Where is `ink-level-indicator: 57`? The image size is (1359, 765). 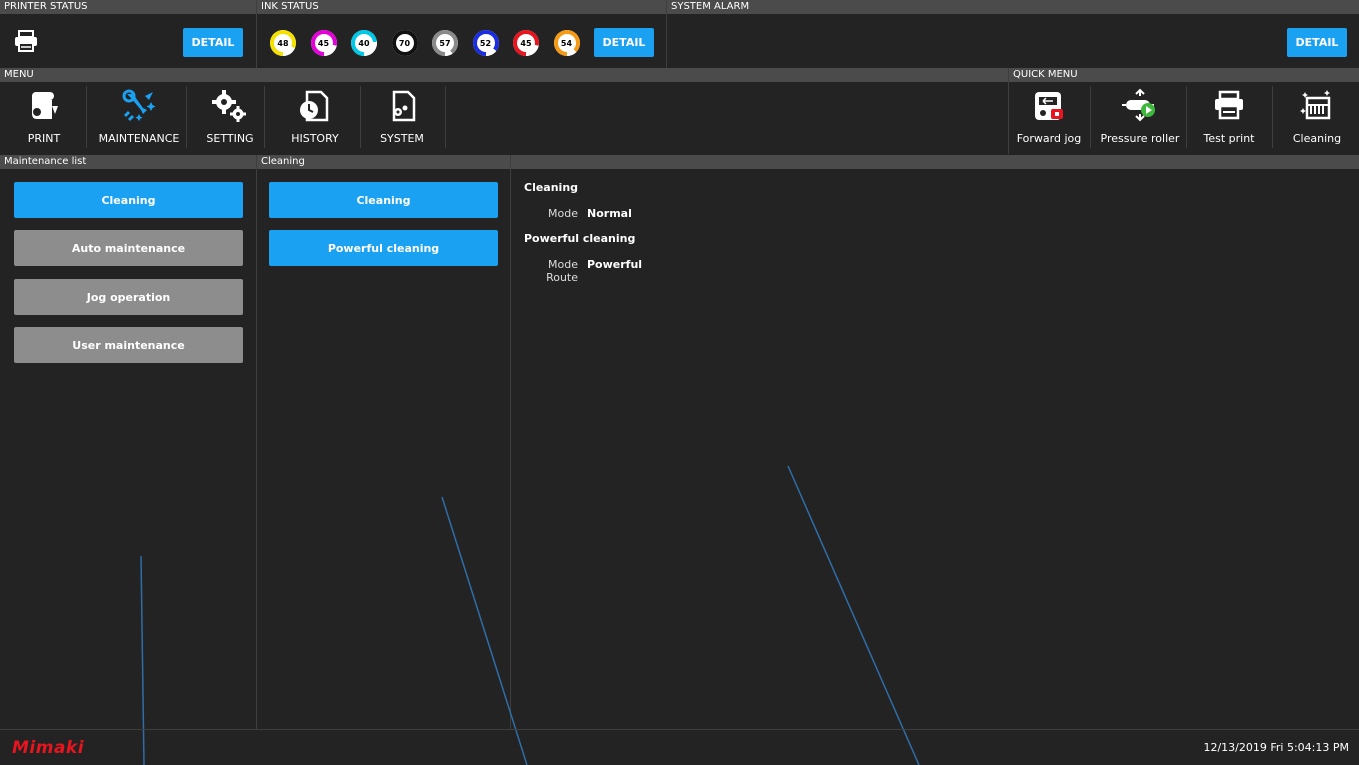
ink-level-indicator: 57 is located at coordinates (445, 43).